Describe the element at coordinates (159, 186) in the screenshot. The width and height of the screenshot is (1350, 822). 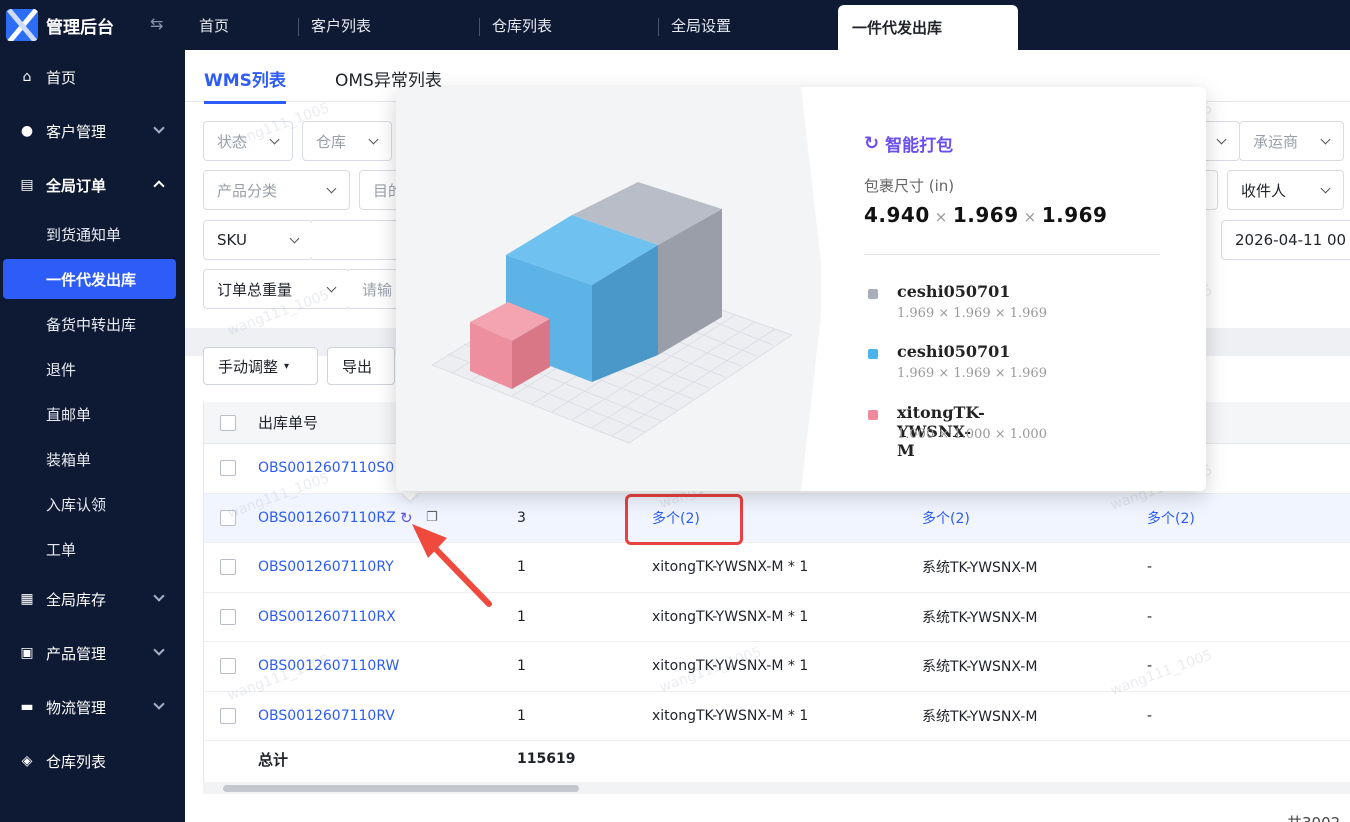
I see `chevron-up-icon` at that location.